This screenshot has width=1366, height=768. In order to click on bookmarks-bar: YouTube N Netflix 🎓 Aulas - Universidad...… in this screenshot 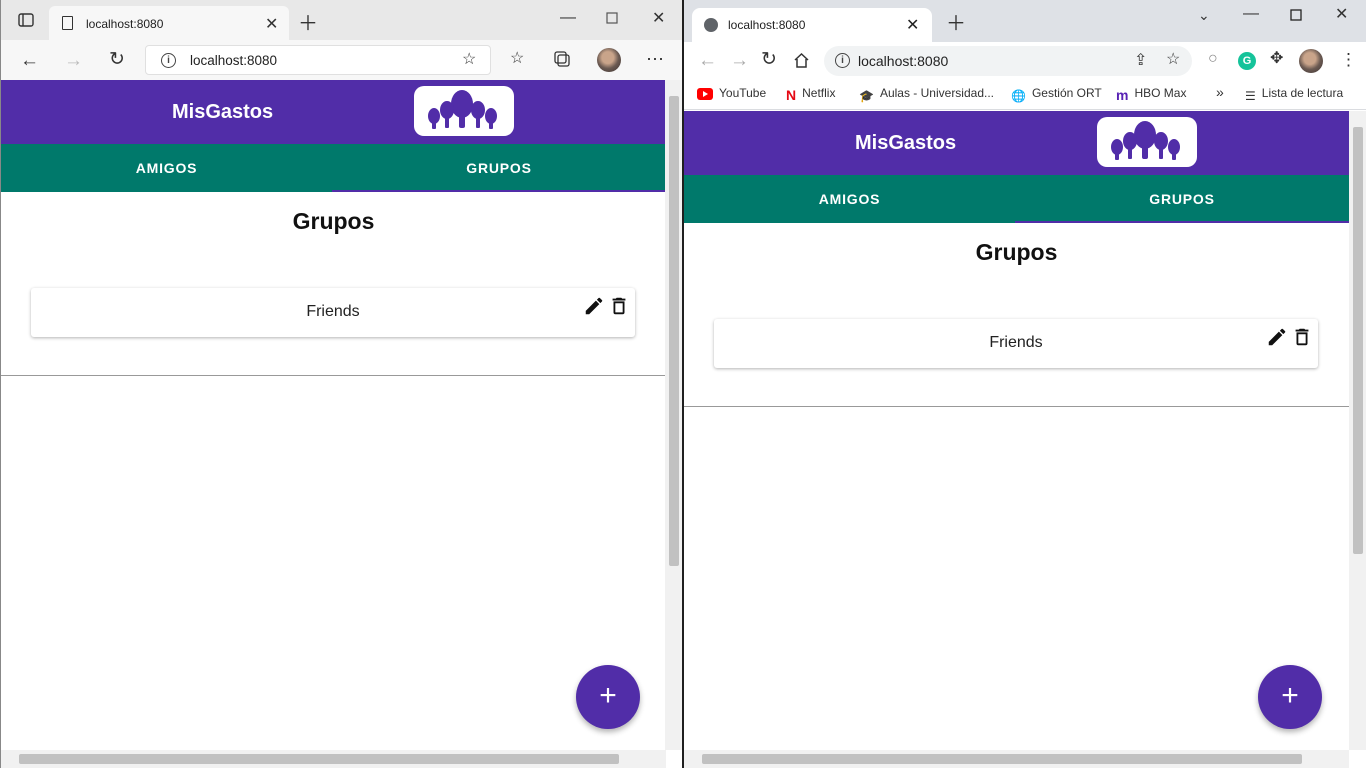, I will do `click(1025, 95)`.